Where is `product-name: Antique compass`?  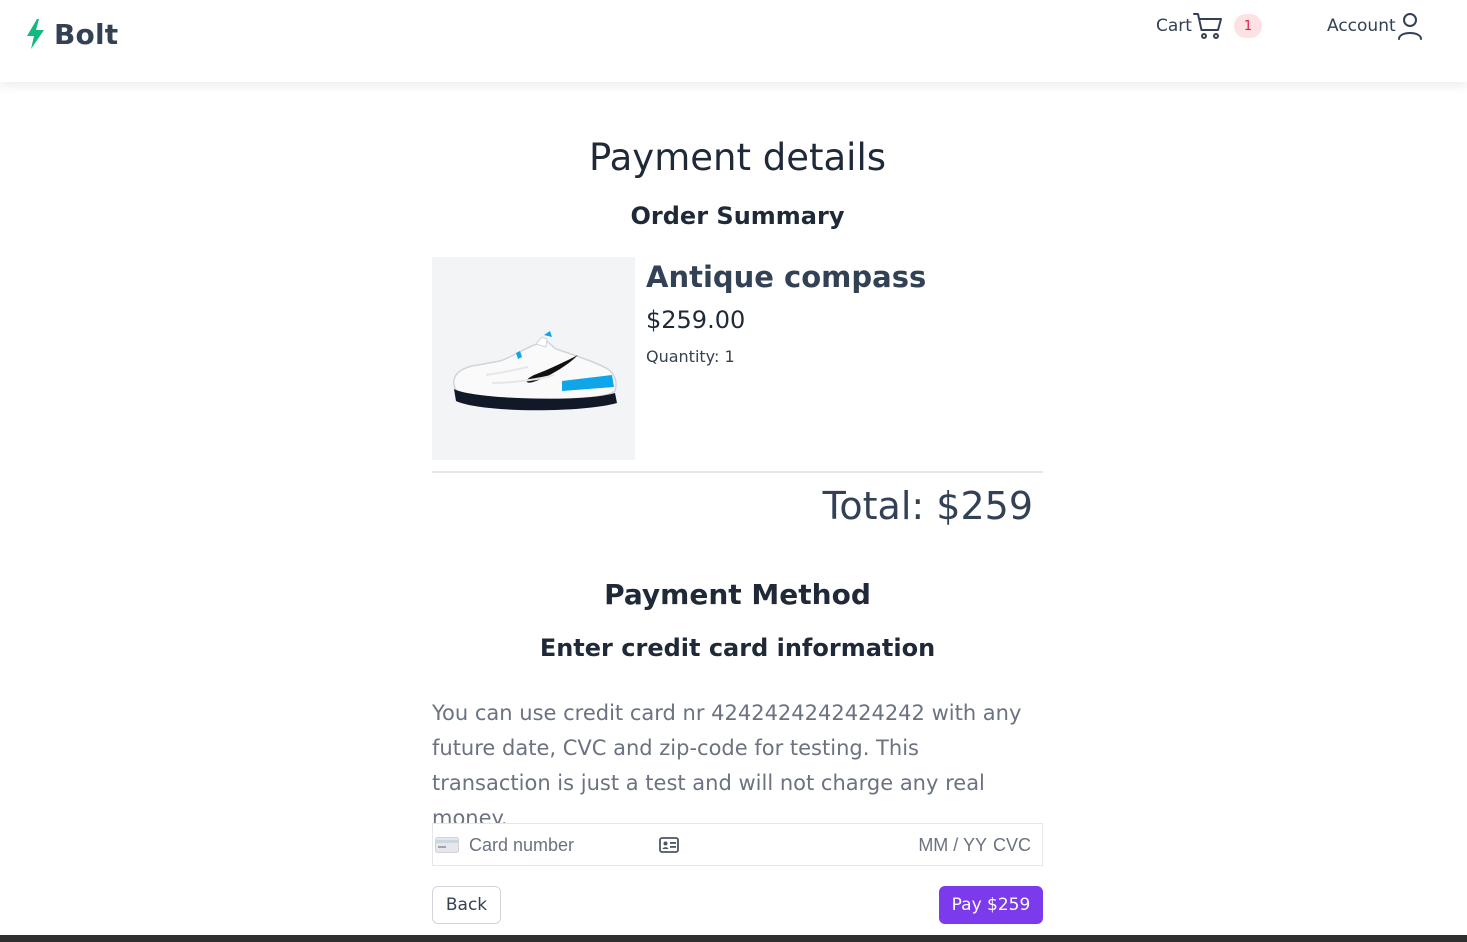 product-name: Antique compass is located at coordinates (786, 277).